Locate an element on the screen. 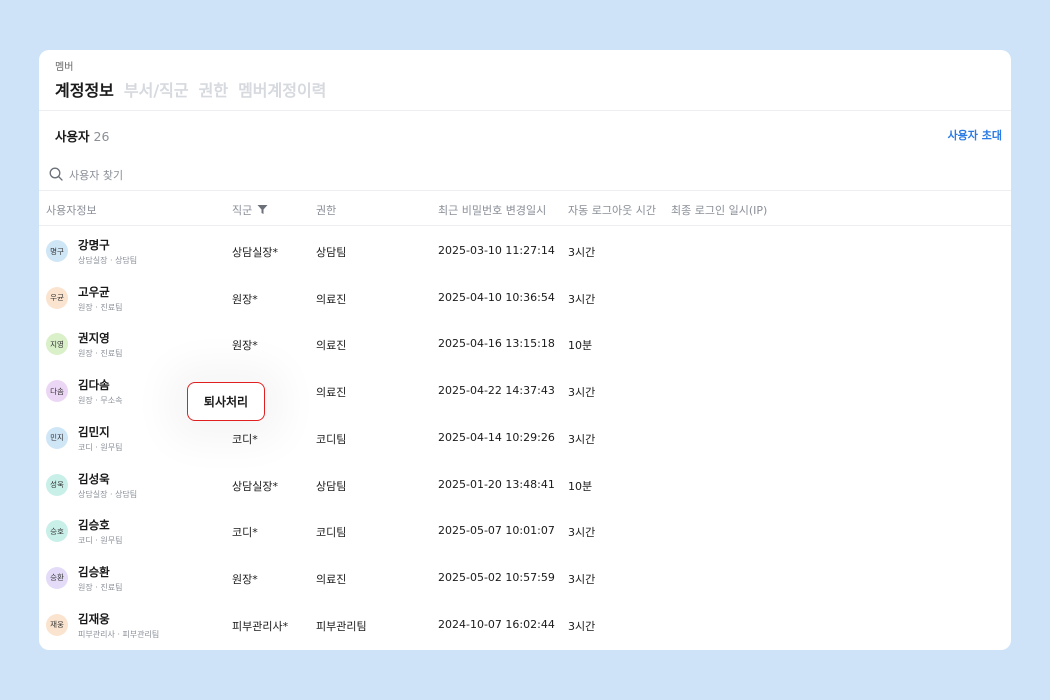 The width and height of the screenshot is (1050, 700). pw-changed-cell: 2025-05-02 10:57:59 is located at coordinates (496, 577).